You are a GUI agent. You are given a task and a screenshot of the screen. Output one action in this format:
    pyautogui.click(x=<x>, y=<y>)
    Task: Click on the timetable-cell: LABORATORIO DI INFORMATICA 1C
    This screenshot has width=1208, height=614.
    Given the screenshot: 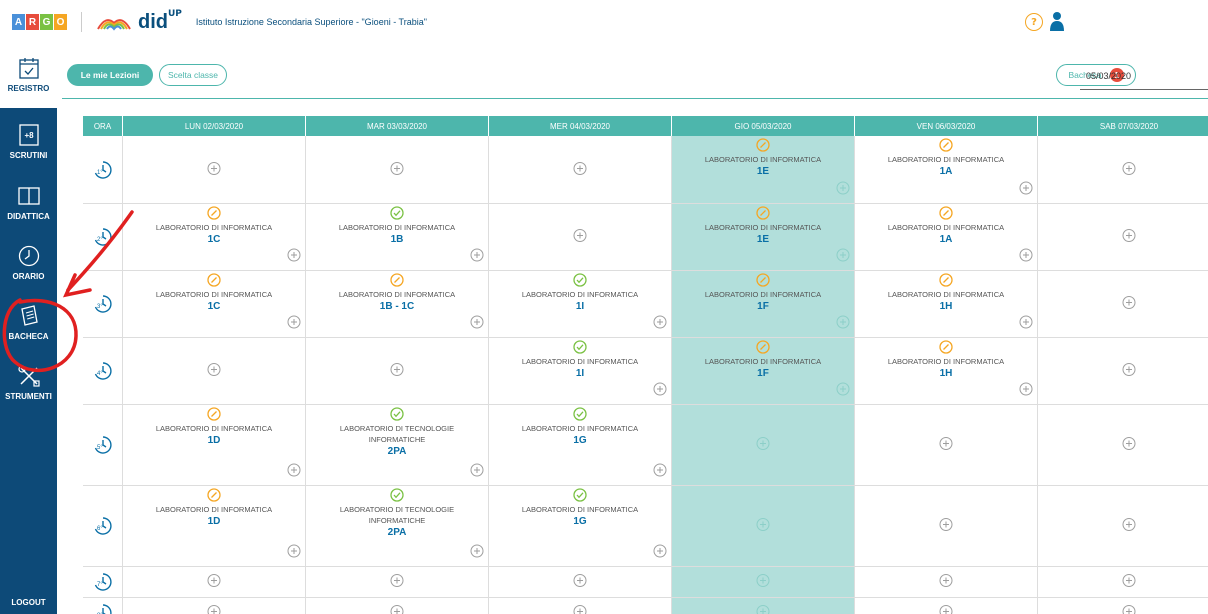 What is the action you would take?
    pyautogui.click(x=214, y=304)
    